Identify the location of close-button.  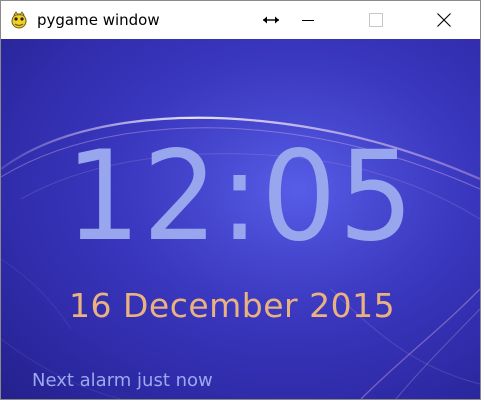
(444, 20).